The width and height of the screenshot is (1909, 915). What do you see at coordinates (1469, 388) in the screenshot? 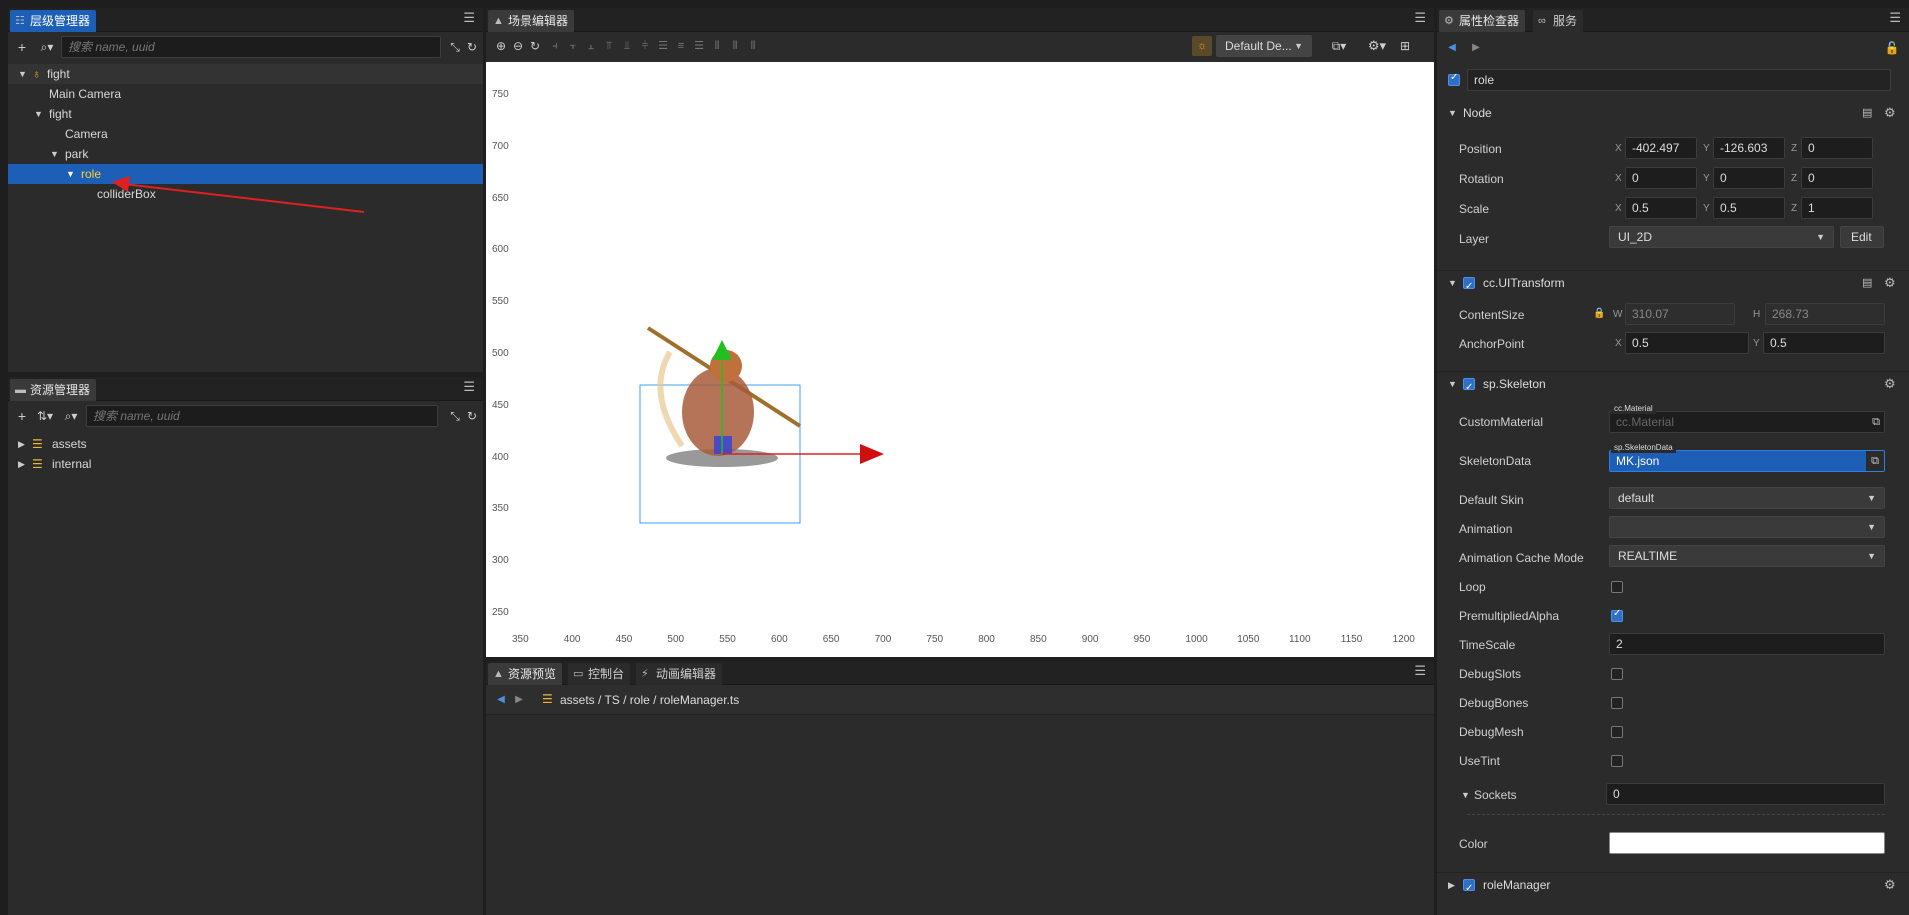
I see `skeleton-enabled-checkbox` at bounding box center [1469, 388].